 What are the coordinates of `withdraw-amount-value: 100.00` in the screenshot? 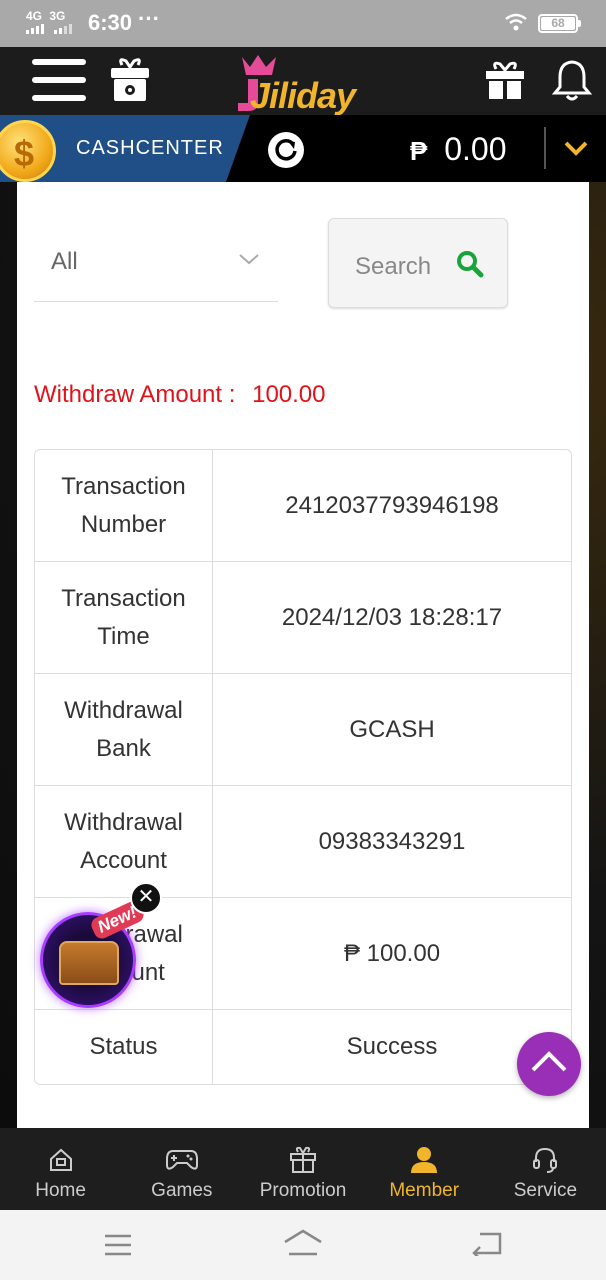 It's located at (289, 394).